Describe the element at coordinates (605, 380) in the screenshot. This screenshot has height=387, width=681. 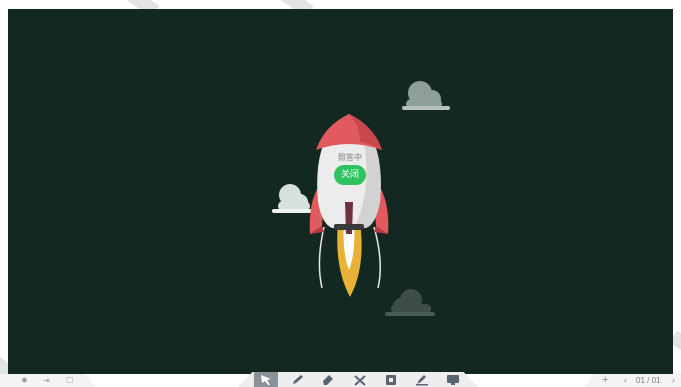
I see `add-page-button: +` at that location.